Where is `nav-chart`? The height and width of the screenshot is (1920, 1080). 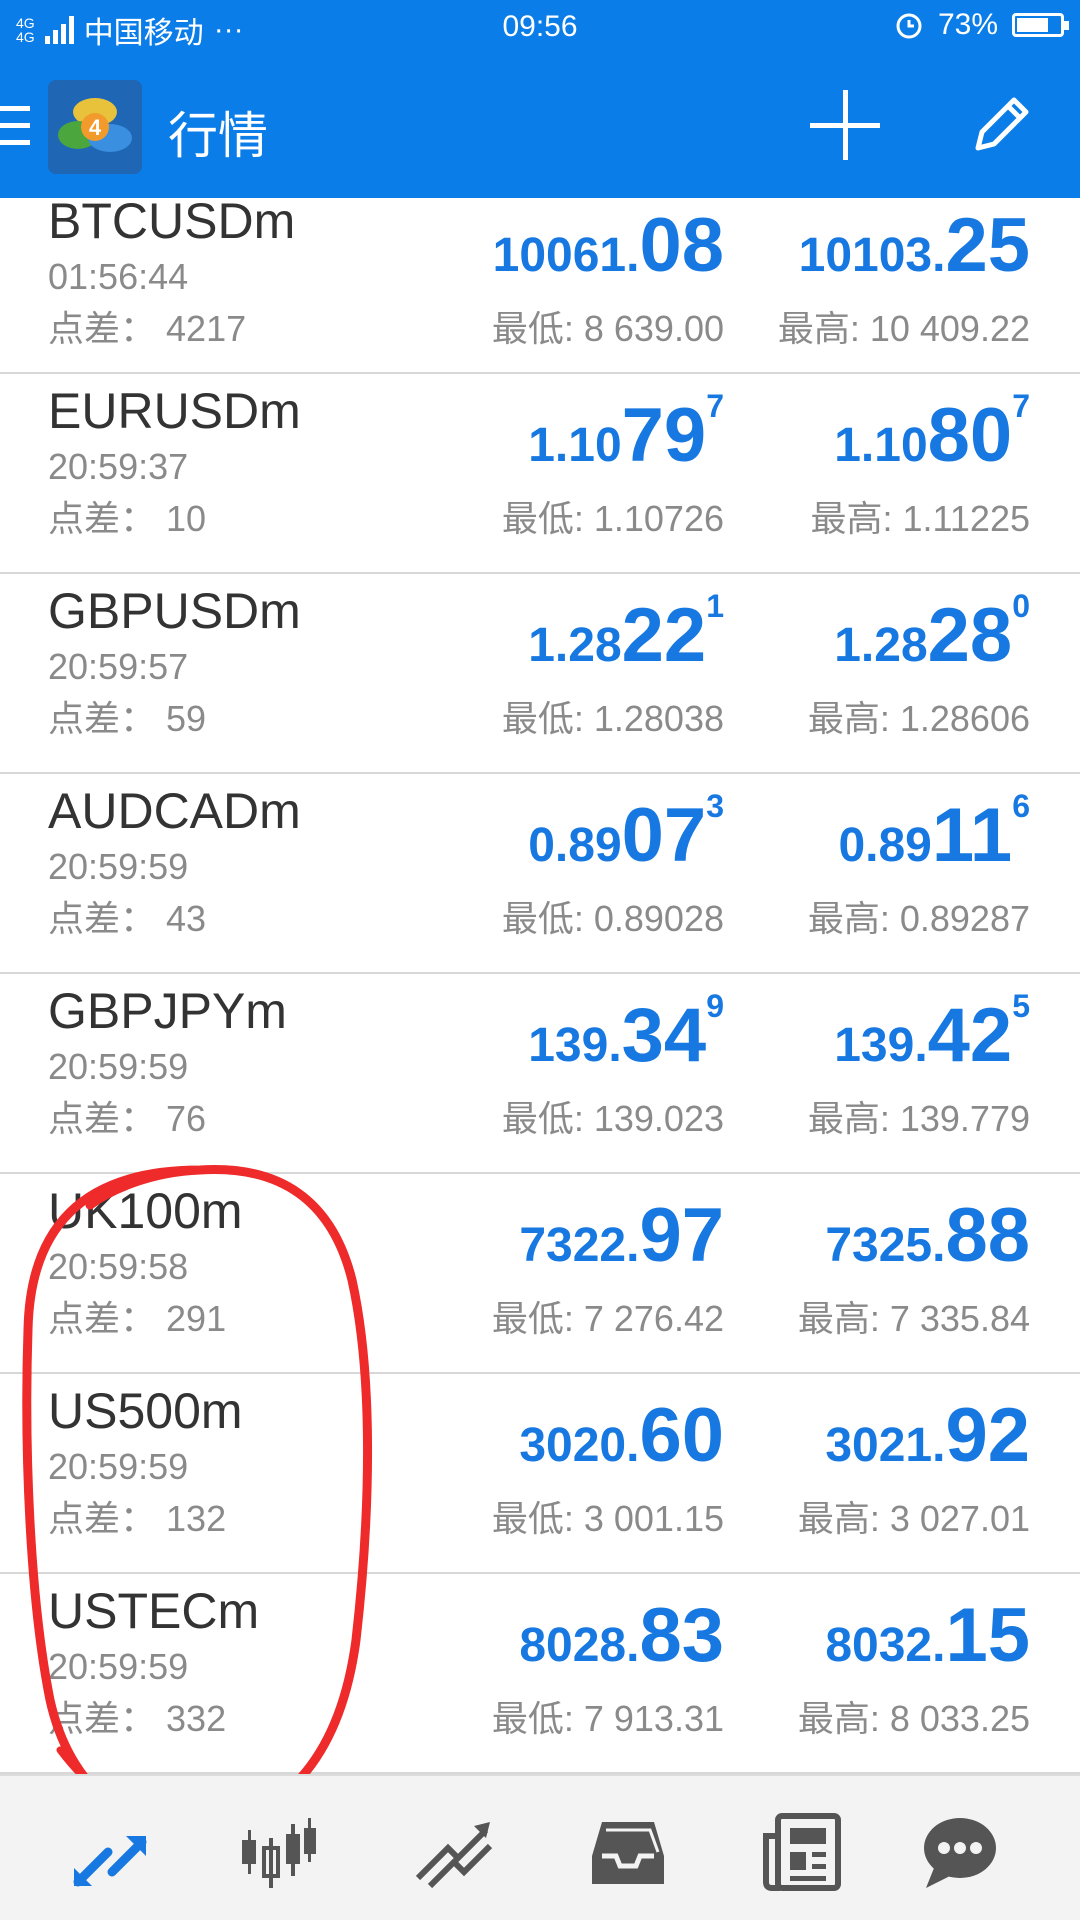
nav-chart is located at coordinates (280, 1852).